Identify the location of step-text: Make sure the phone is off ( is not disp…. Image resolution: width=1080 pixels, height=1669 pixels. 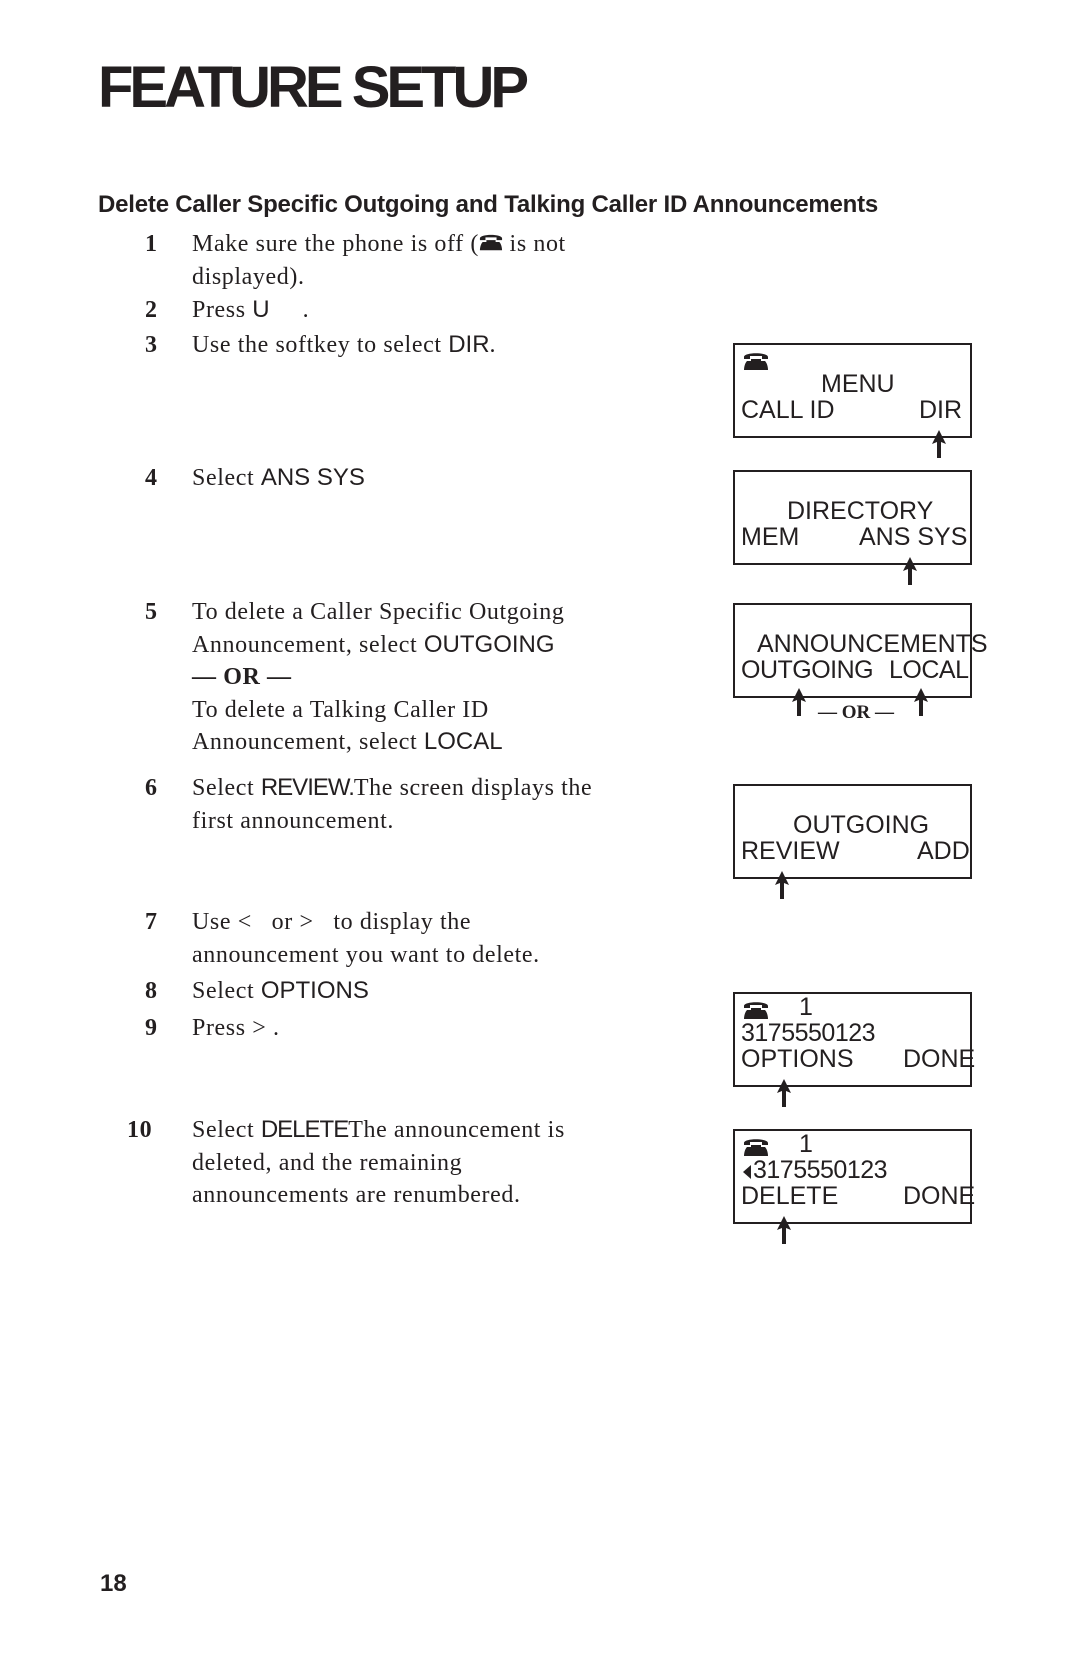
(379, 260).